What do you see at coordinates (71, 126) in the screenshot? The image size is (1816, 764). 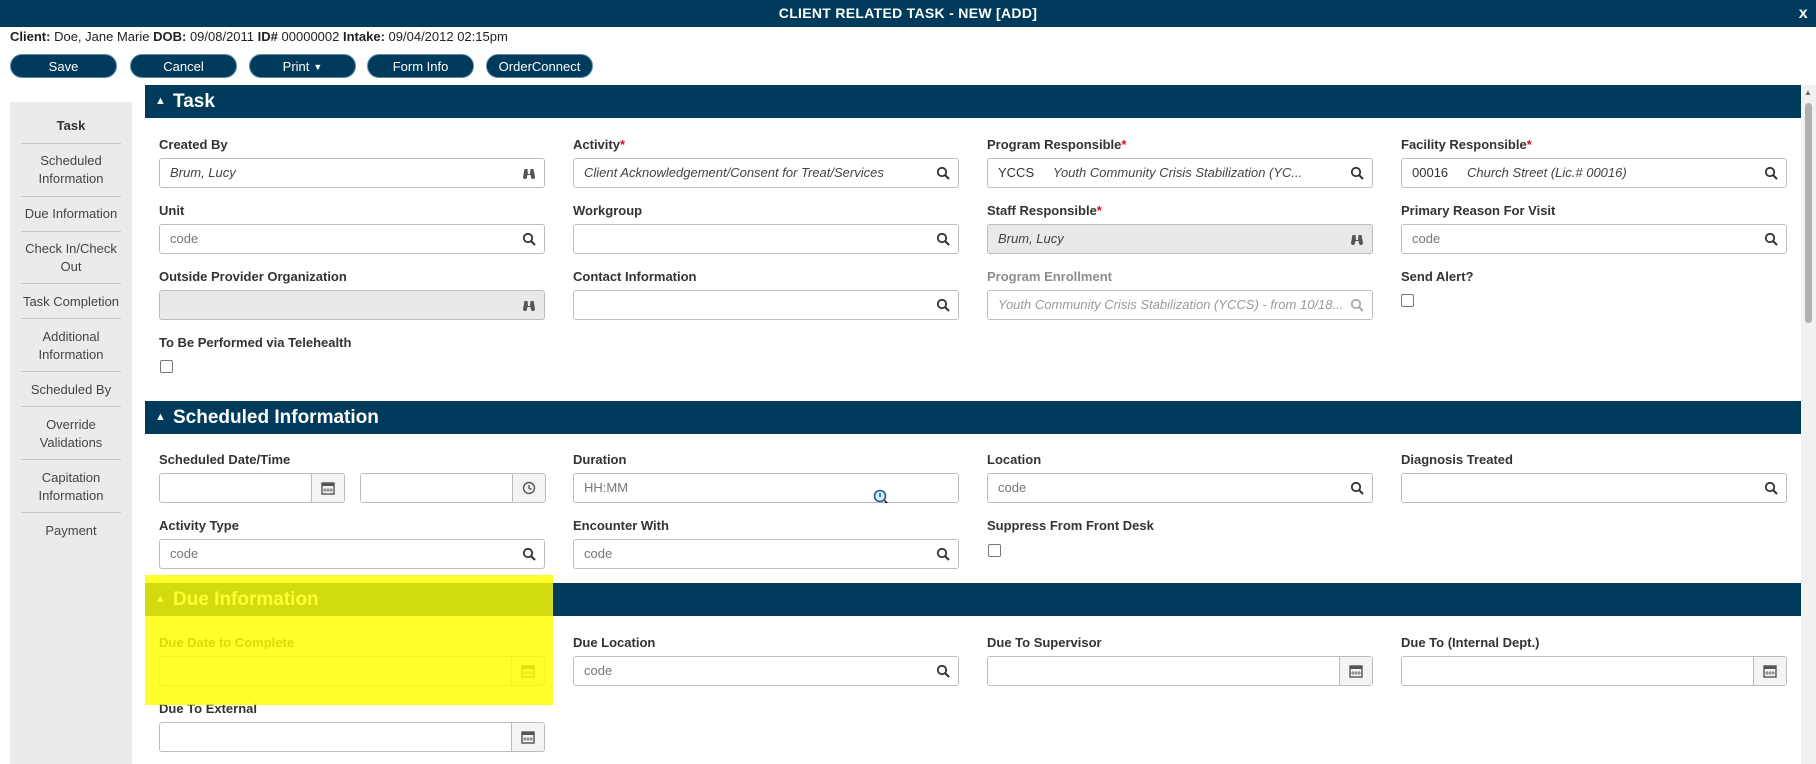 I see `nav-item-task: Task` at bounding box center [71, 126].